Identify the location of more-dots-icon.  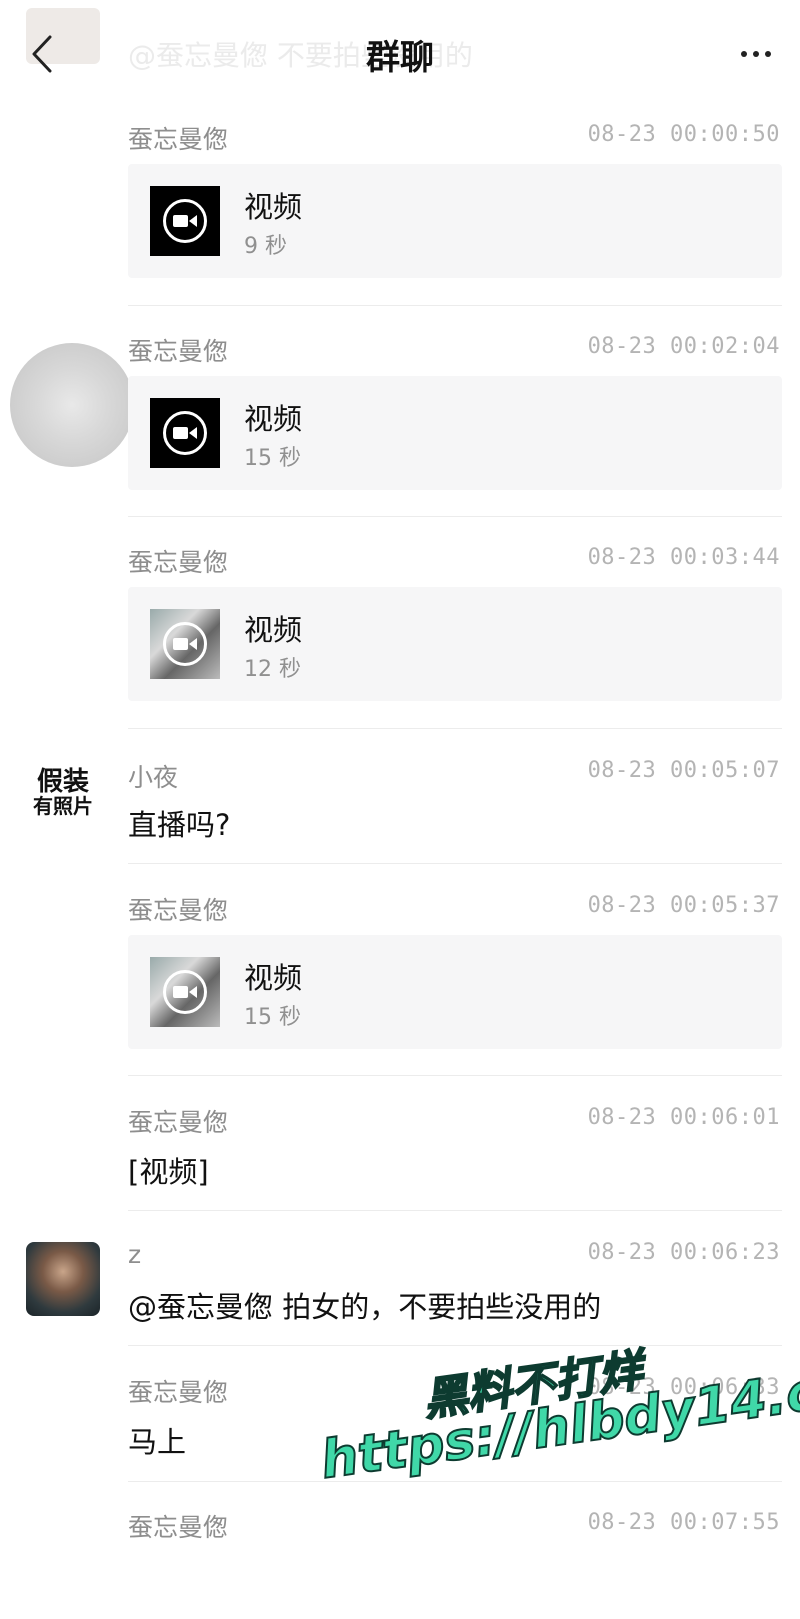
(744, 54).